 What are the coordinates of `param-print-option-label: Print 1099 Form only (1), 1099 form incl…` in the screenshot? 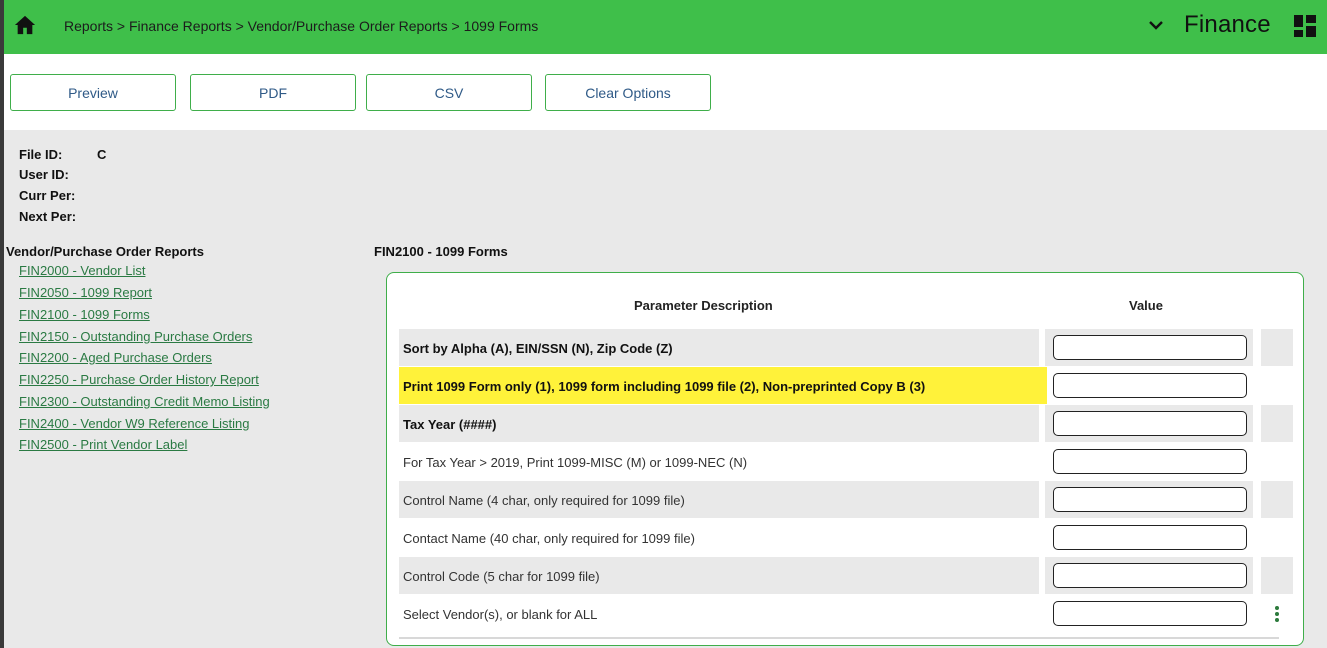 It's located at (664, 386).